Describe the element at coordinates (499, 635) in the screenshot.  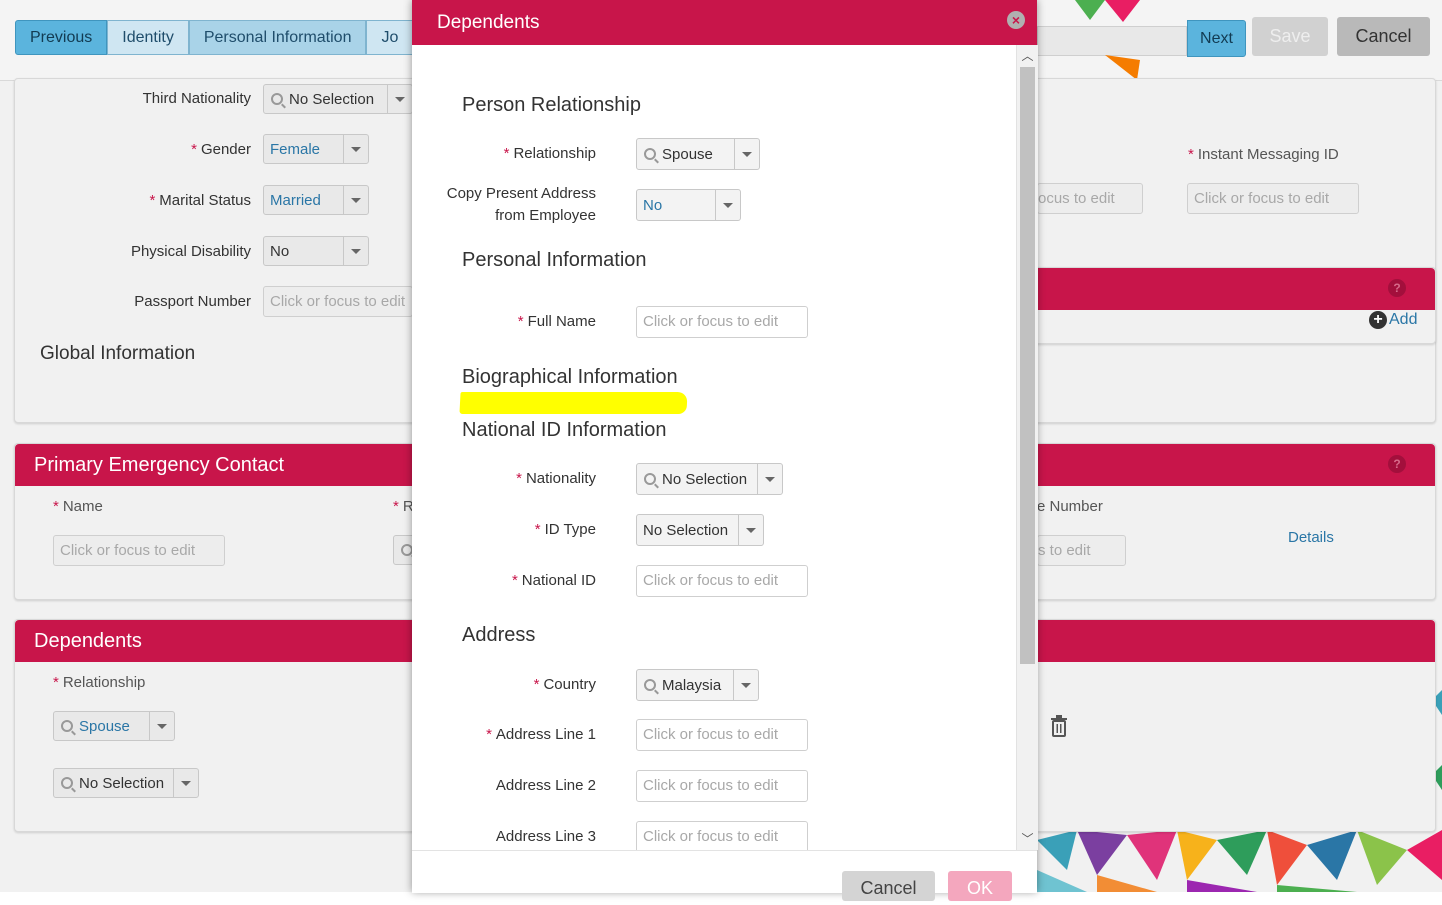
I see `section-address: Address` at that location.